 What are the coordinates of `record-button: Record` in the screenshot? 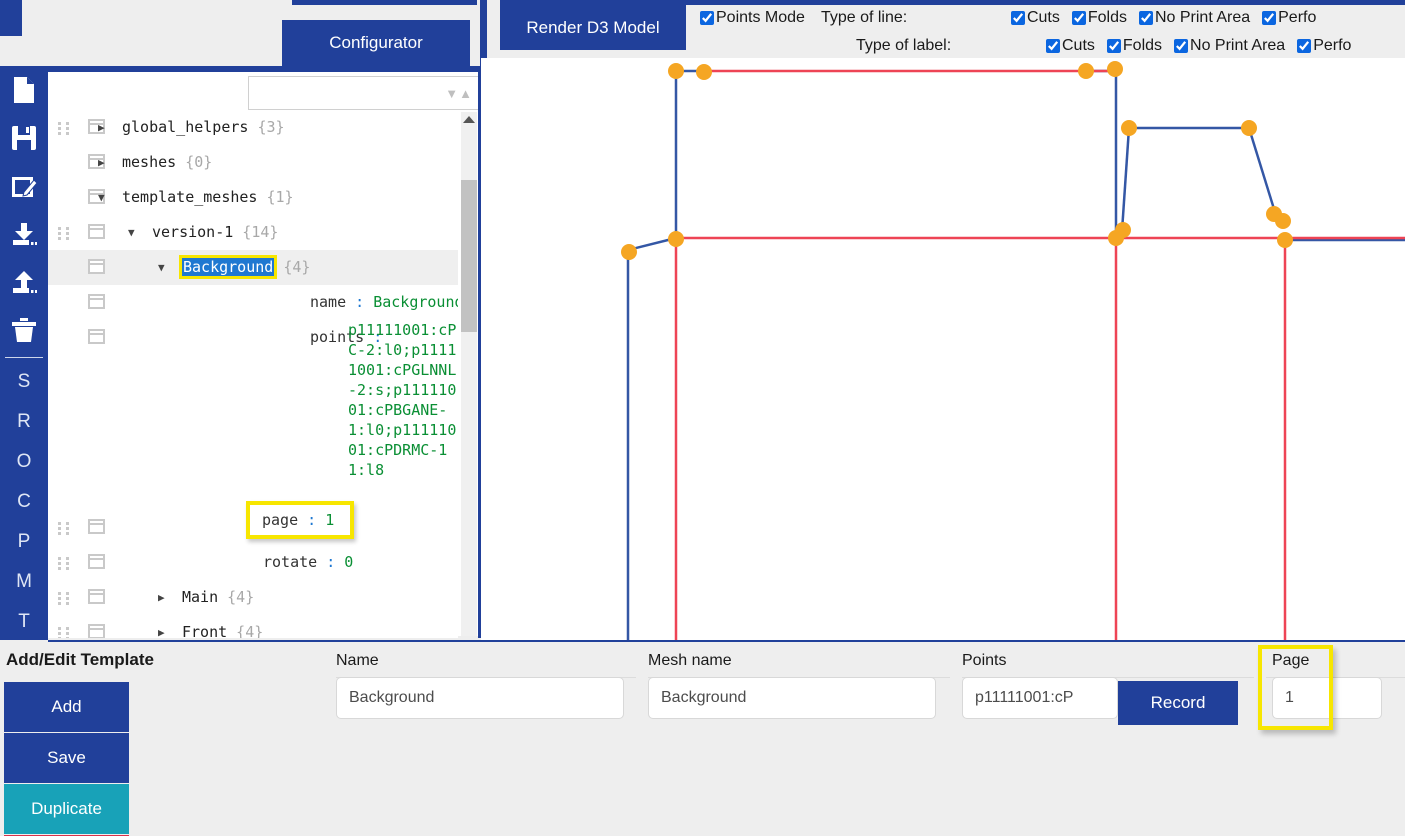 It's located at (1178, 703).